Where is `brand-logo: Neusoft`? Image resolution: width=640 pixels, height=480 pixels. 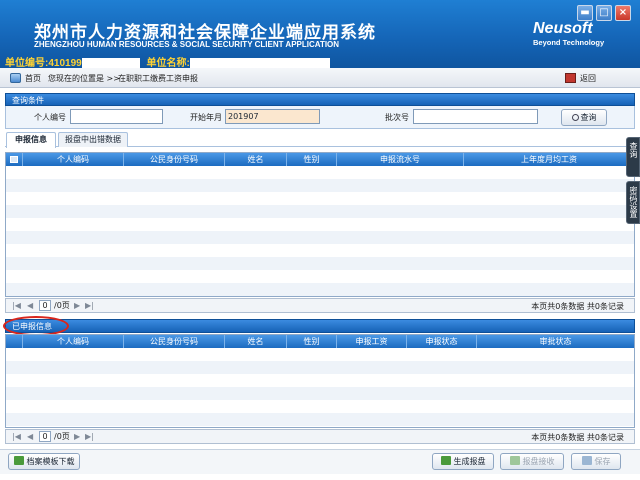
brand-logo: Neusoft is located at coordinates (563, 28).